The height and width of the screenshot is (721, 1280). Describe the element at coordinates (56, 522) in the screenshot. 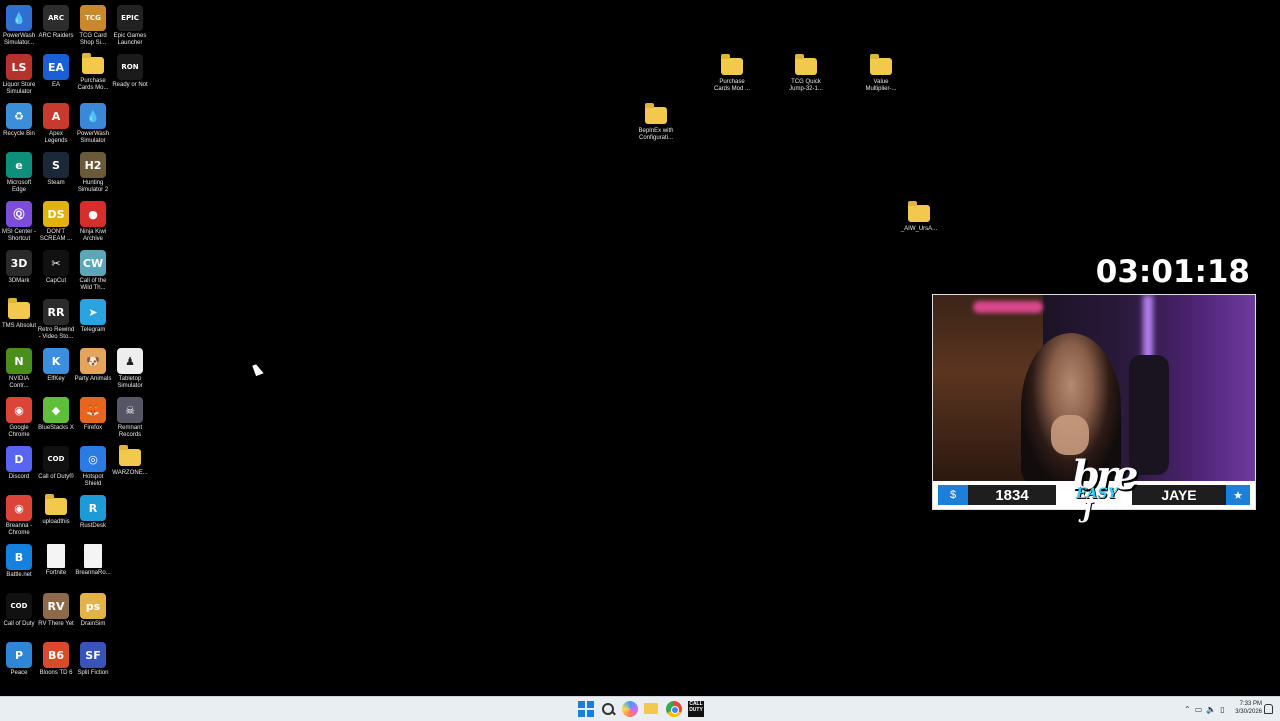

I see `desktop-icon-label: uploadthis` at that location.